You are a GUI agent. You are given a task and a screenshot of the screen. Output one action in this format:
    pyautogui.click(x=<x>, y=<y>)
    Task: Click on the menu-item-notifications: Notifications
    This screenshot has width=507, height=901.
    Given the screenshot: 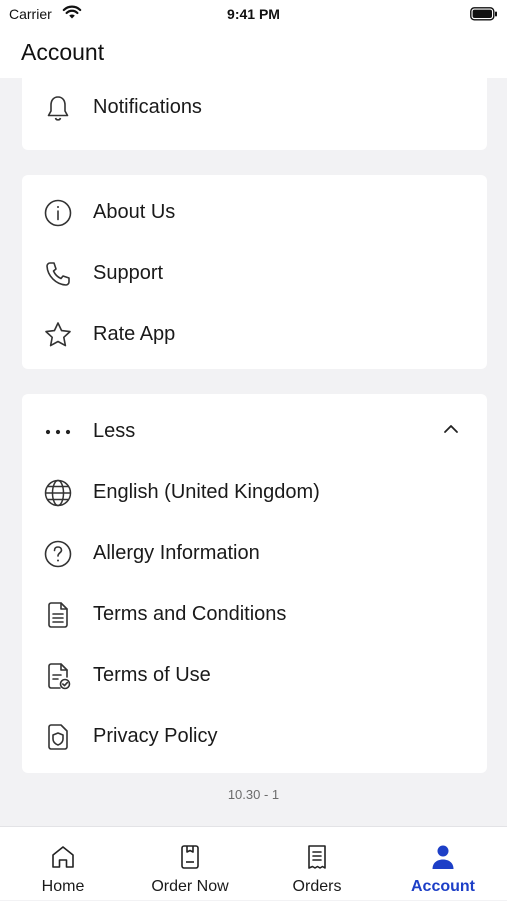 What is the action you would take?
    pyautogui.click(x=254, y=107)
    